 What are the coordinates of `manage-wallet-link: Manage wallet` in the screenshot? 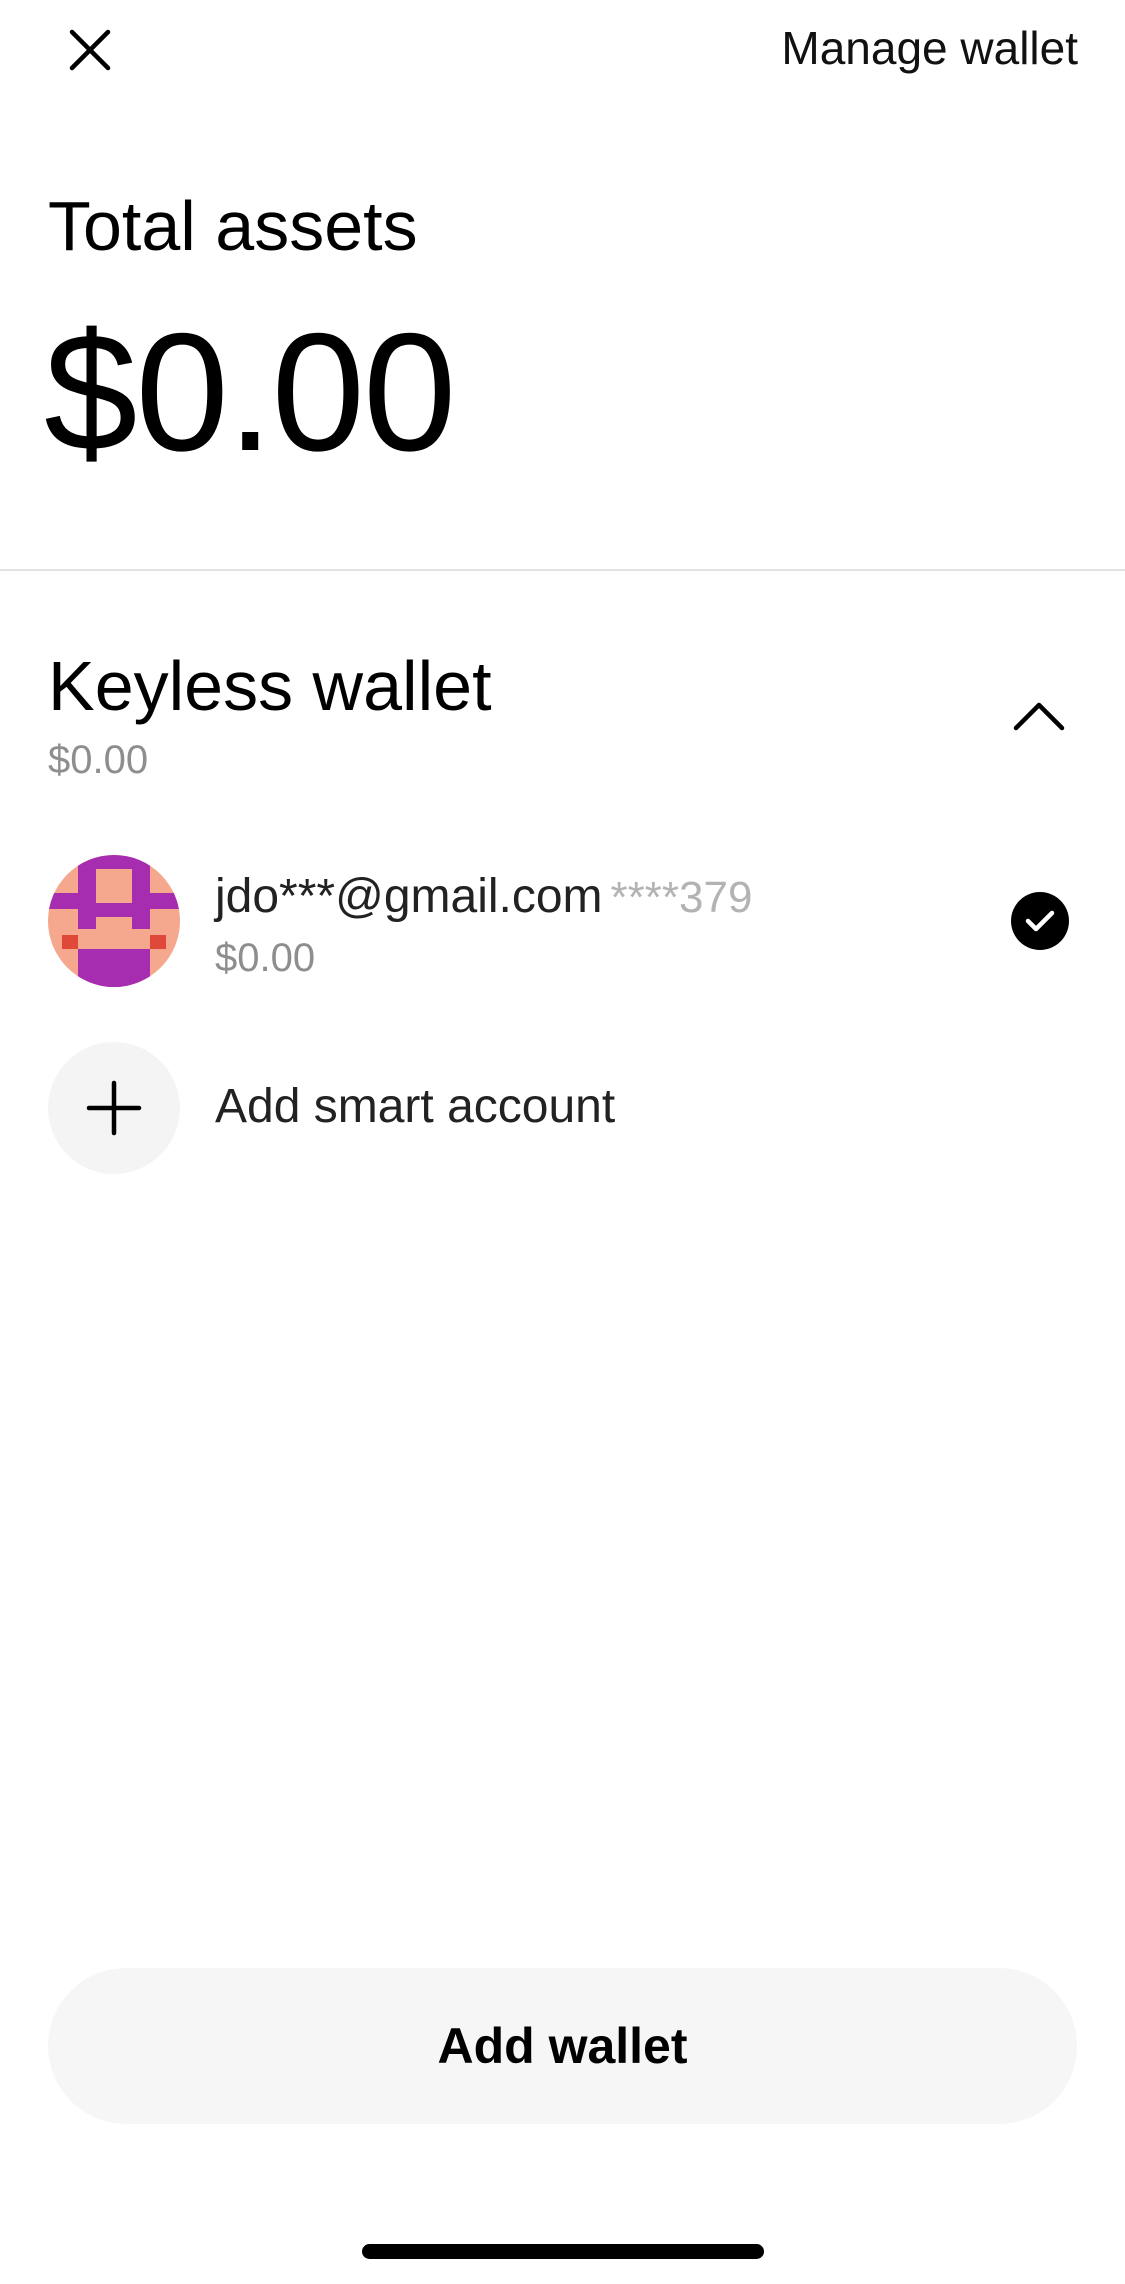 It's located at (929, 48).